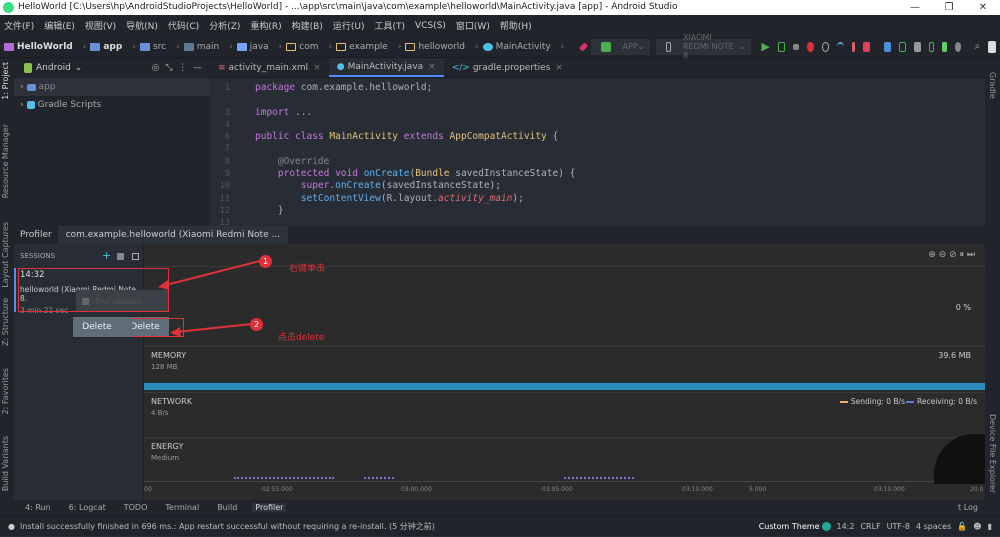 The width and height of the screenshot is (1000, 537). What do you see at coordinates (256, 324) in the screenshot?
I see `annotation-step2: 2` at bounding box center [256, 324].